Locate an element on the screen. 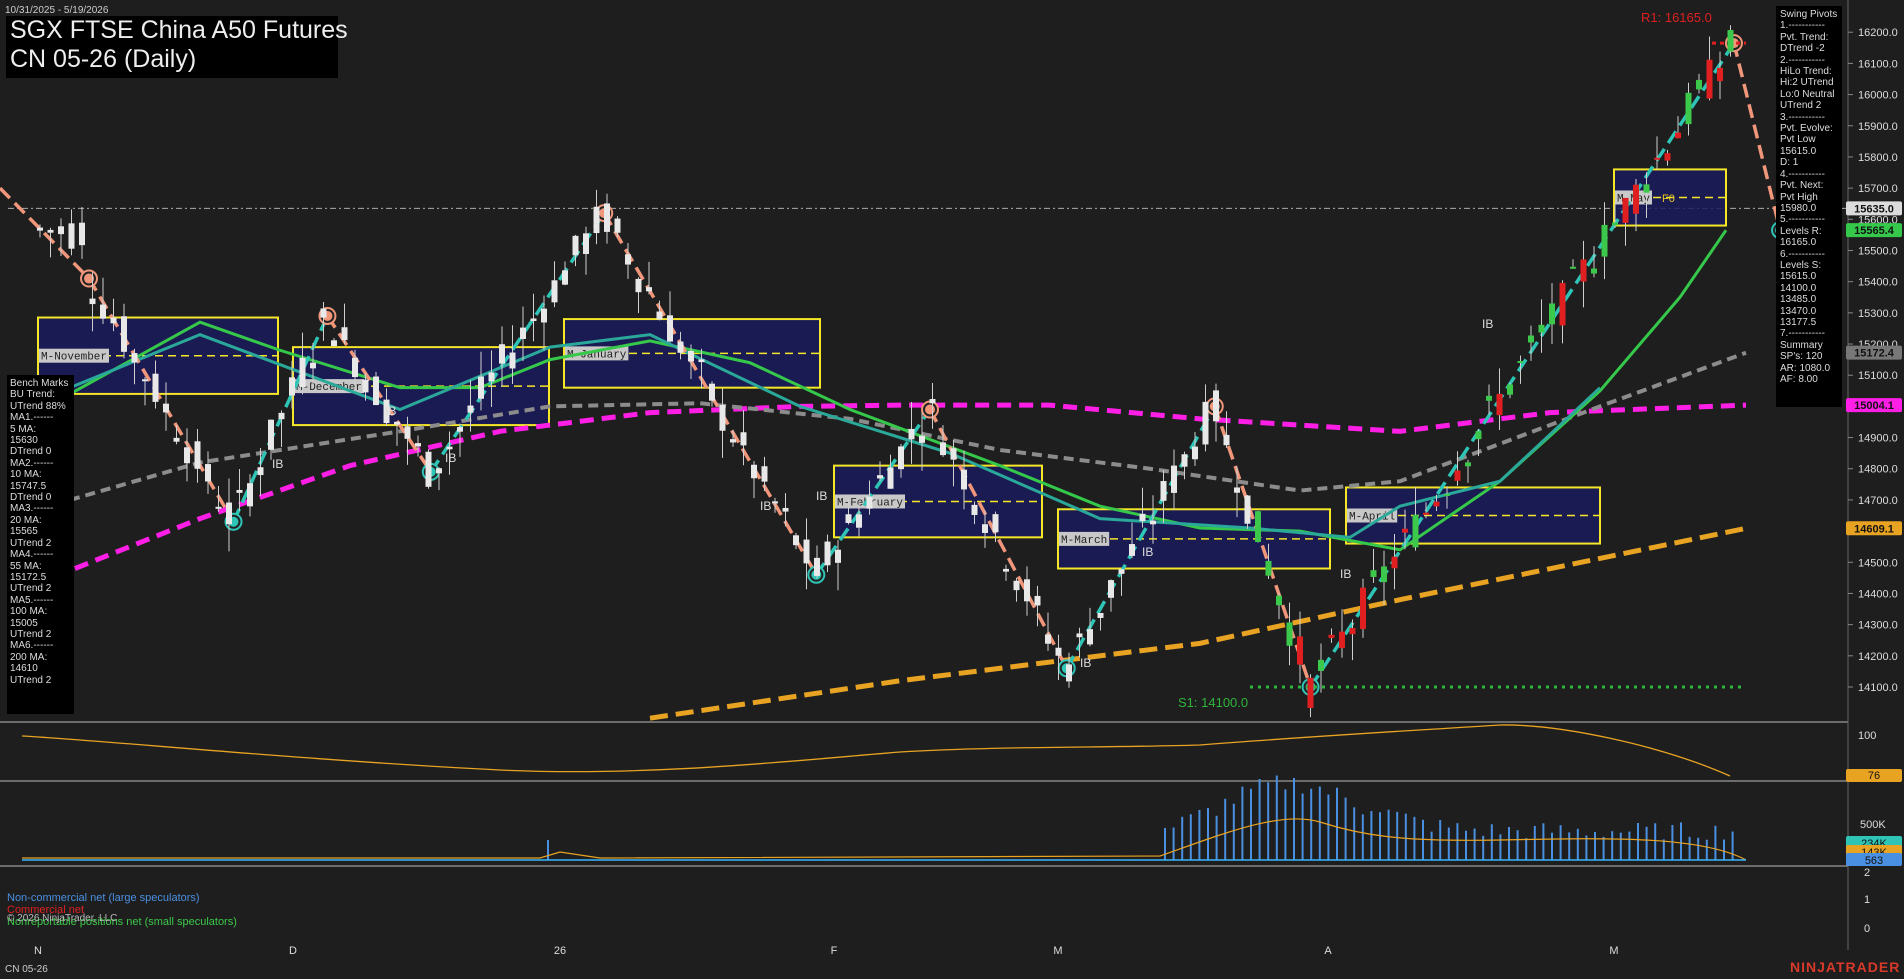 This screenshot has width=1904, height=979. volume-bars is located at coordinates (1449, 817).